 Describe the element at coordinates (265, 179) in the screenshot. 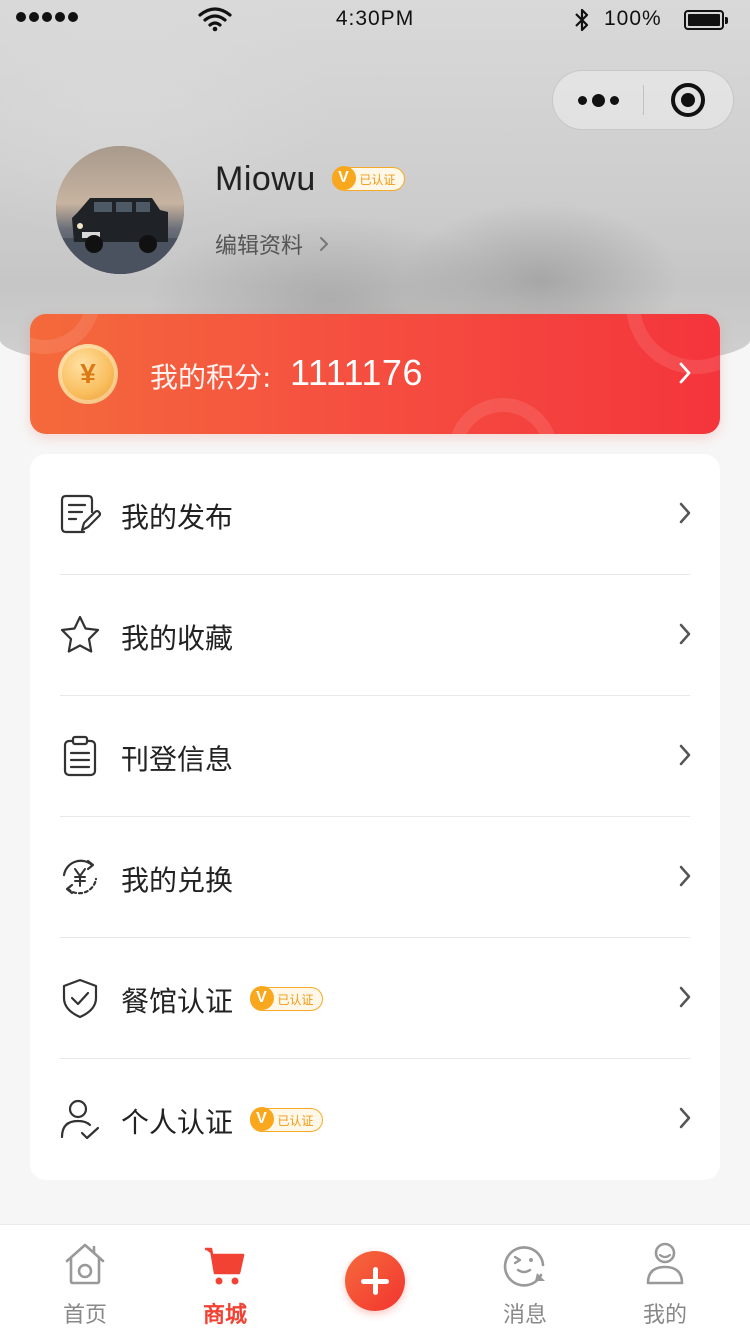

I see `username: Miowu` at that location.